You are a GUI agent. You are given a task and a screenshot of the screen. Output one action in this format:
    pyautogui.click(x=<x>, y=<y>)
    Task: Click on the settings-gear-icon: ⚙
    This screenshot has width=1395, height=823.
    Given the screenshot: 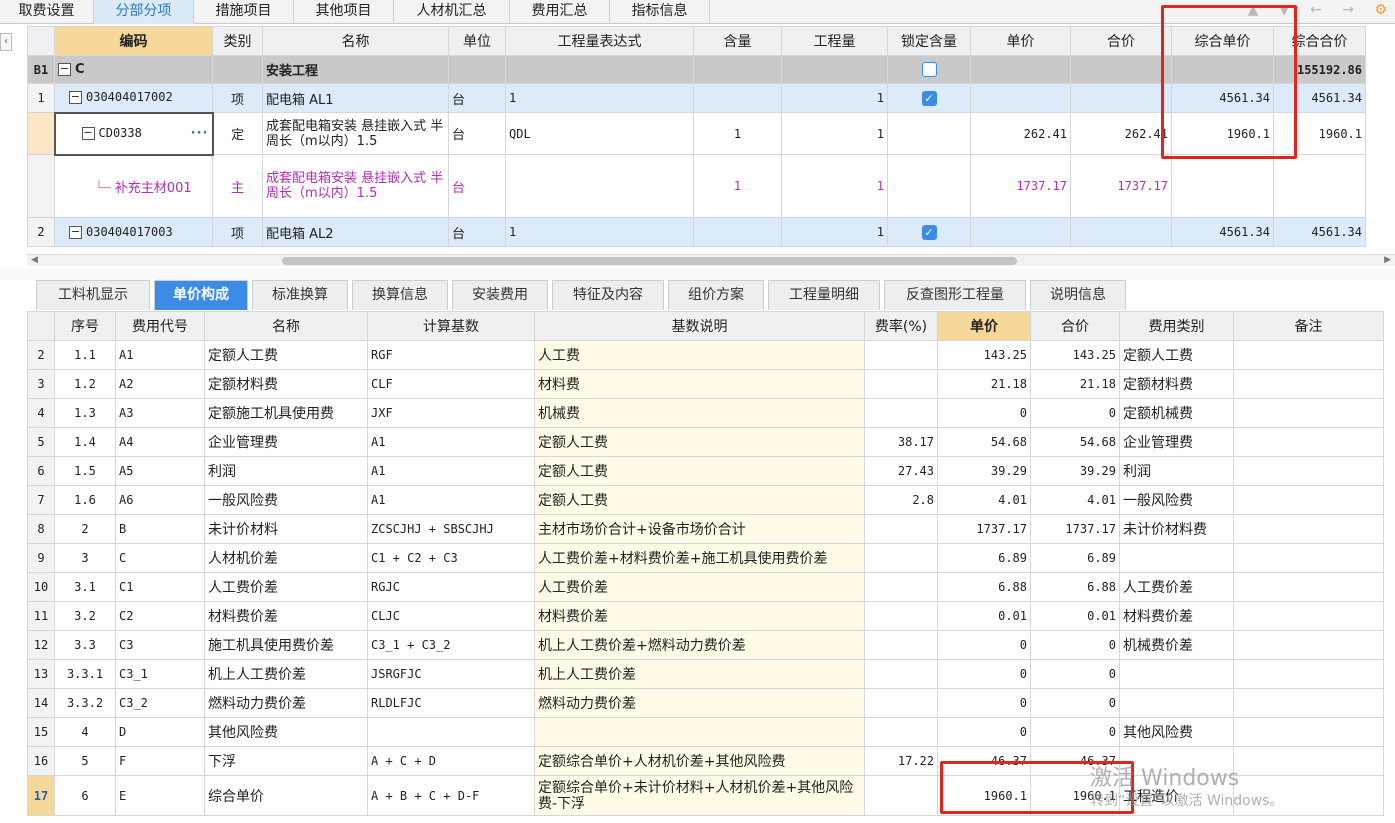 What is the action you would take?
    pyautogui.click(x=1380, y=10)
    